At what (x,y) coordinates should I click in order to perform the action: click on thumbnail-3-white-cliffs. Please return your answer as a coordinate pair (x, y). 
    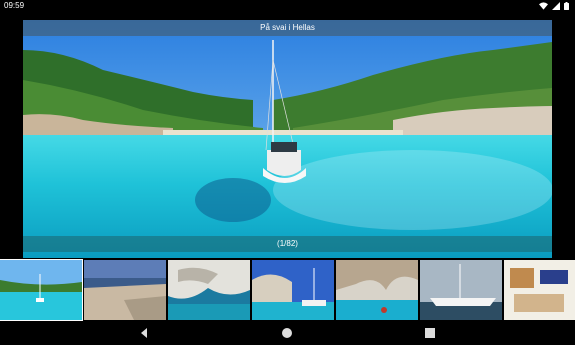
    Looking at the image, I should click on (209, 290).